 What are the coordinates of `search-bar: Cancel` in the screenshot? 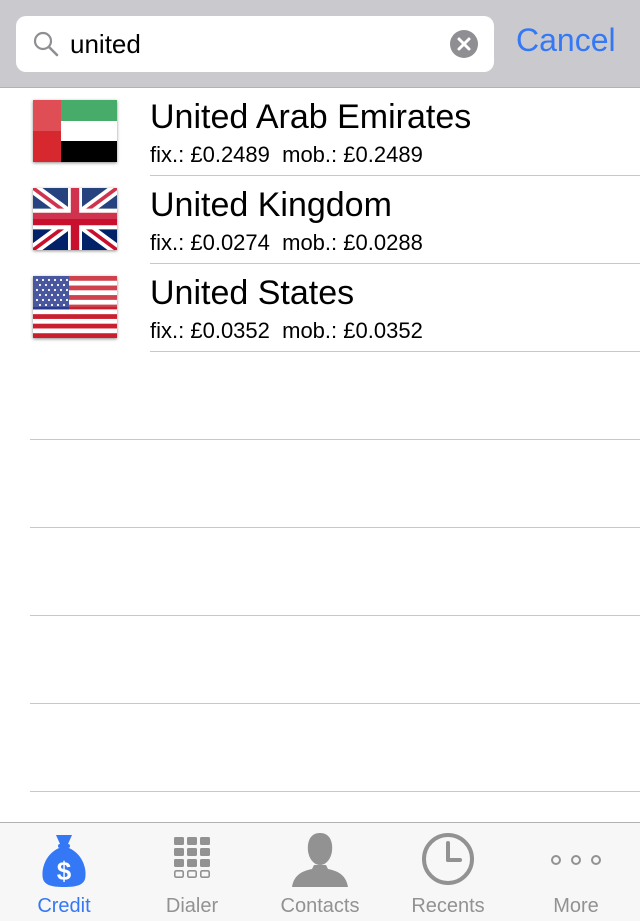 It's located at (320, 44).